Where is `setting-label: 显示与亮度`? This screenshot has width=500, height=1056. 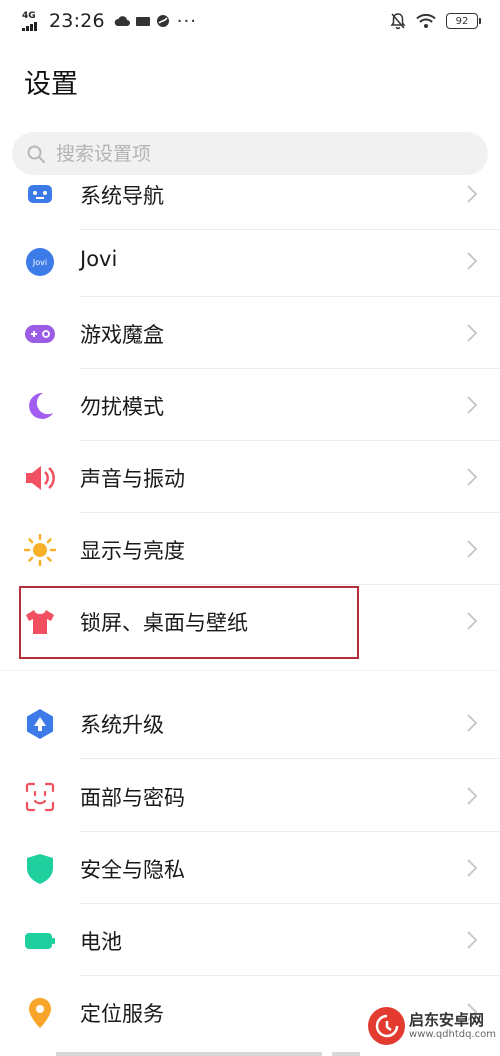 setting-label: 显示与亮度 is located at coordinates (132, 551).